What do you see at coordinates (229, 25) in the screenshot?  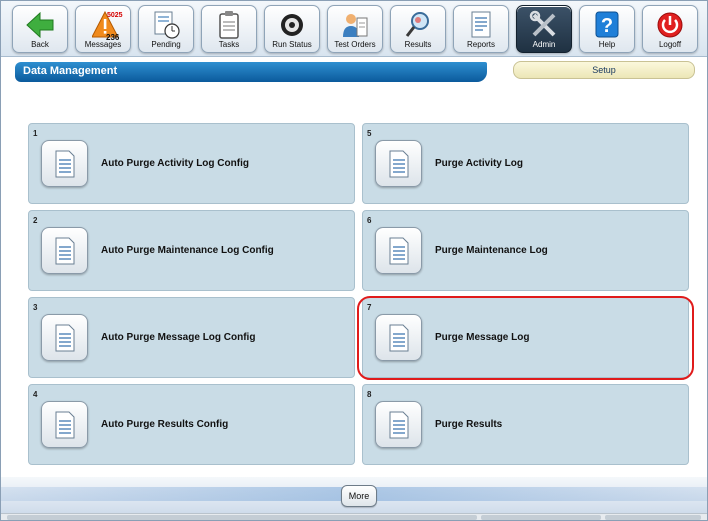 I see `clipboard-icon` at bounding box center [229, 25].